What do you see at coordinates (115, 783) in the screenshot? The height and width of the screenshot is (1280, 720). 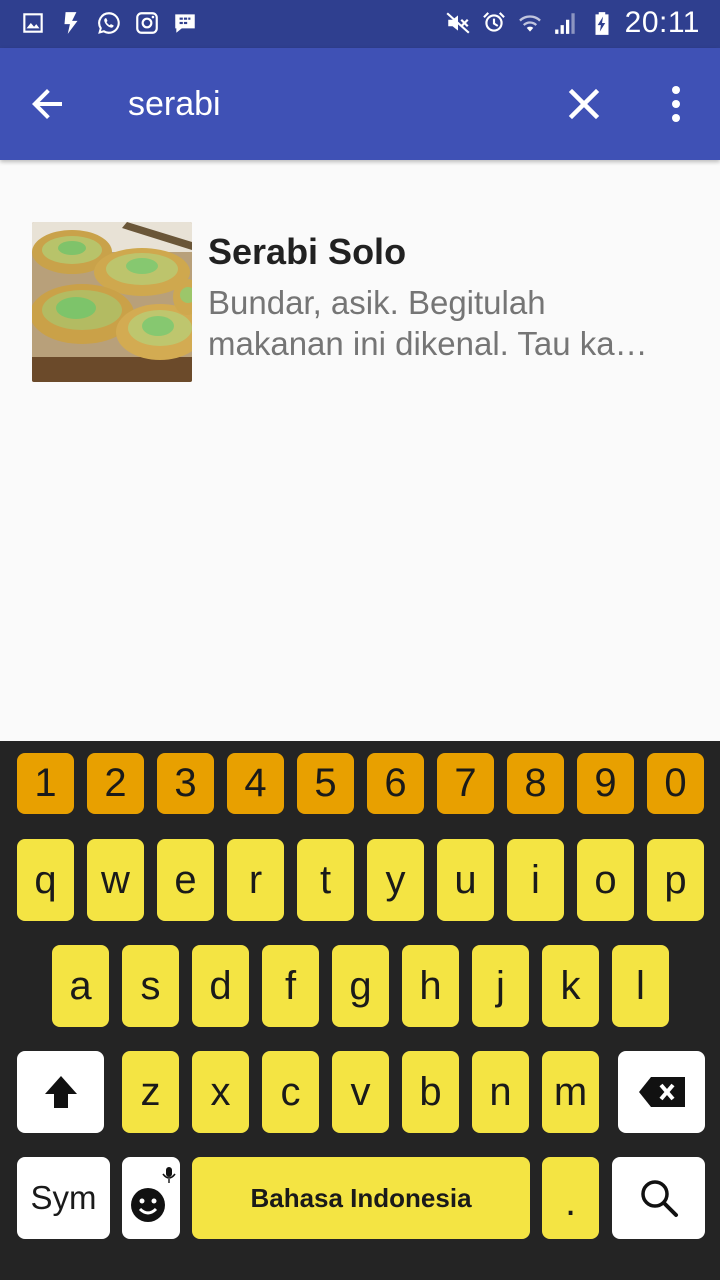 I see `key-2: 2` at bounding box center [115, 783].